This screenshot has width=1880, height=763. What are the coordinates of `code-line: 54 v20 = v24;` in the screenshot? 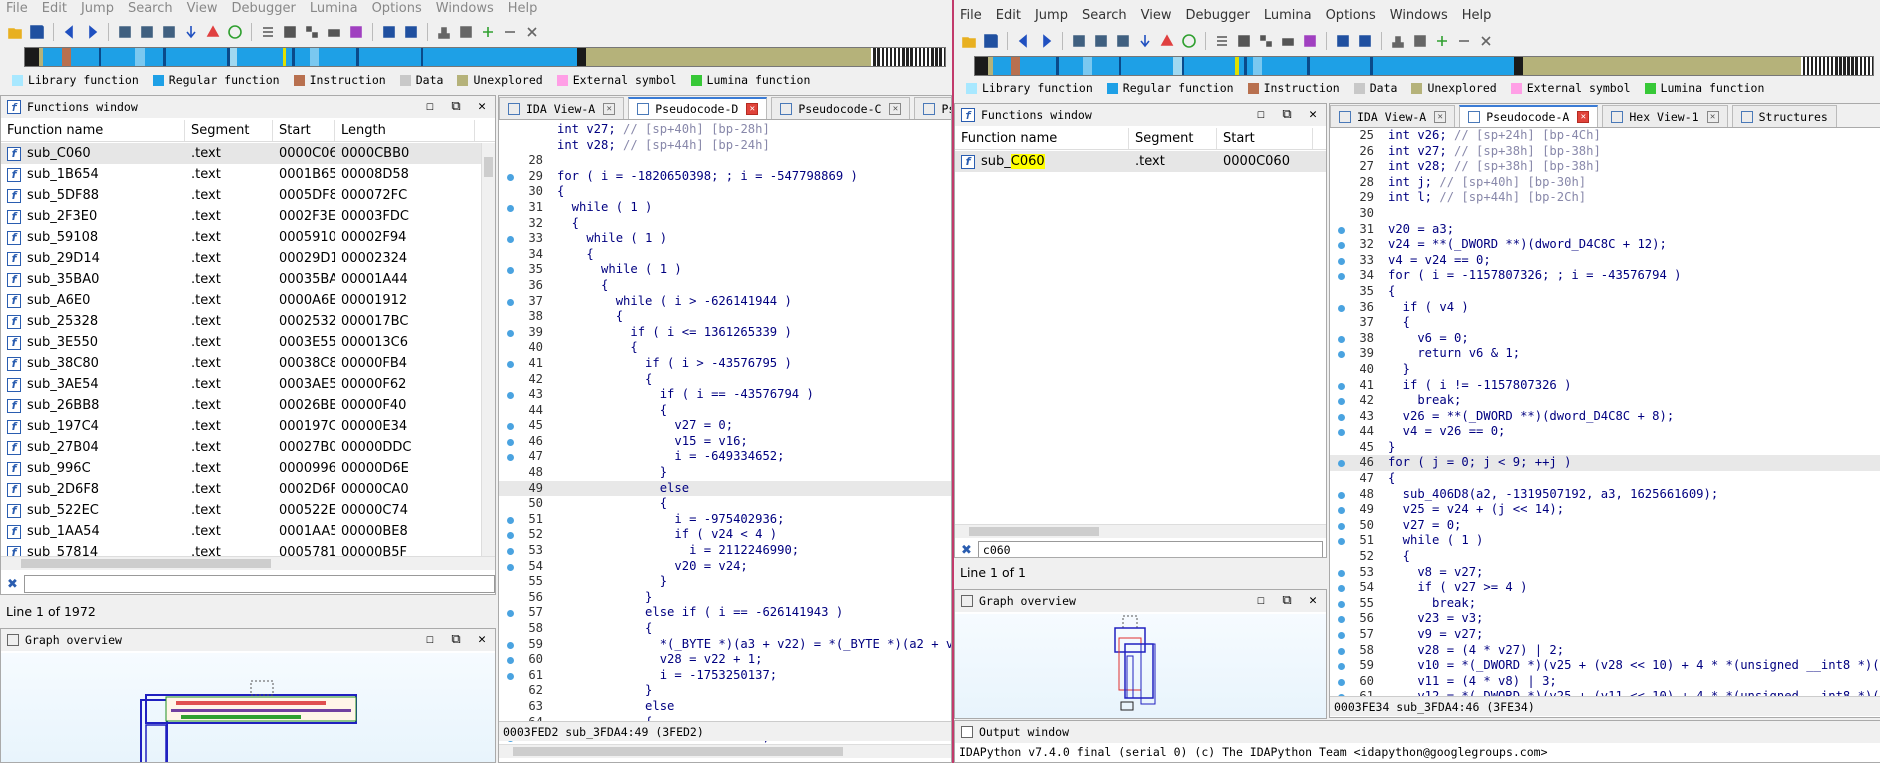 It's located at (725, 567).